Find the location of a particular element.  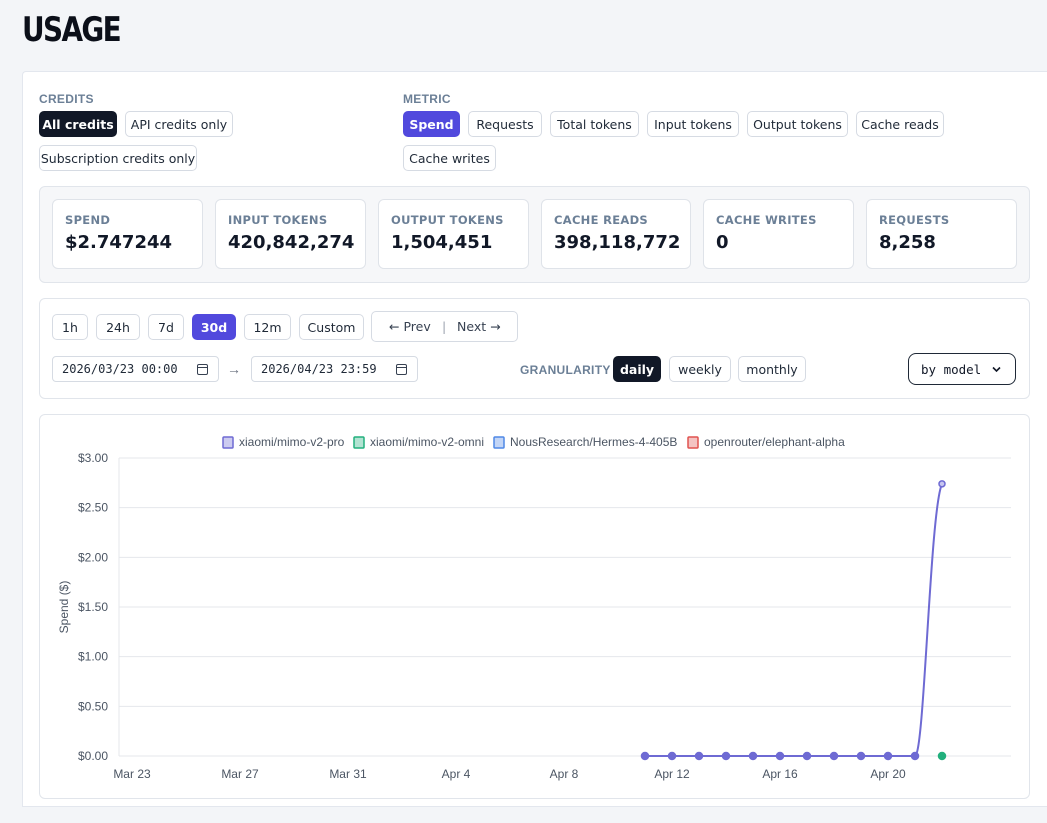

x-tick-label: Mar 23 is located at coordinates (132, 774).